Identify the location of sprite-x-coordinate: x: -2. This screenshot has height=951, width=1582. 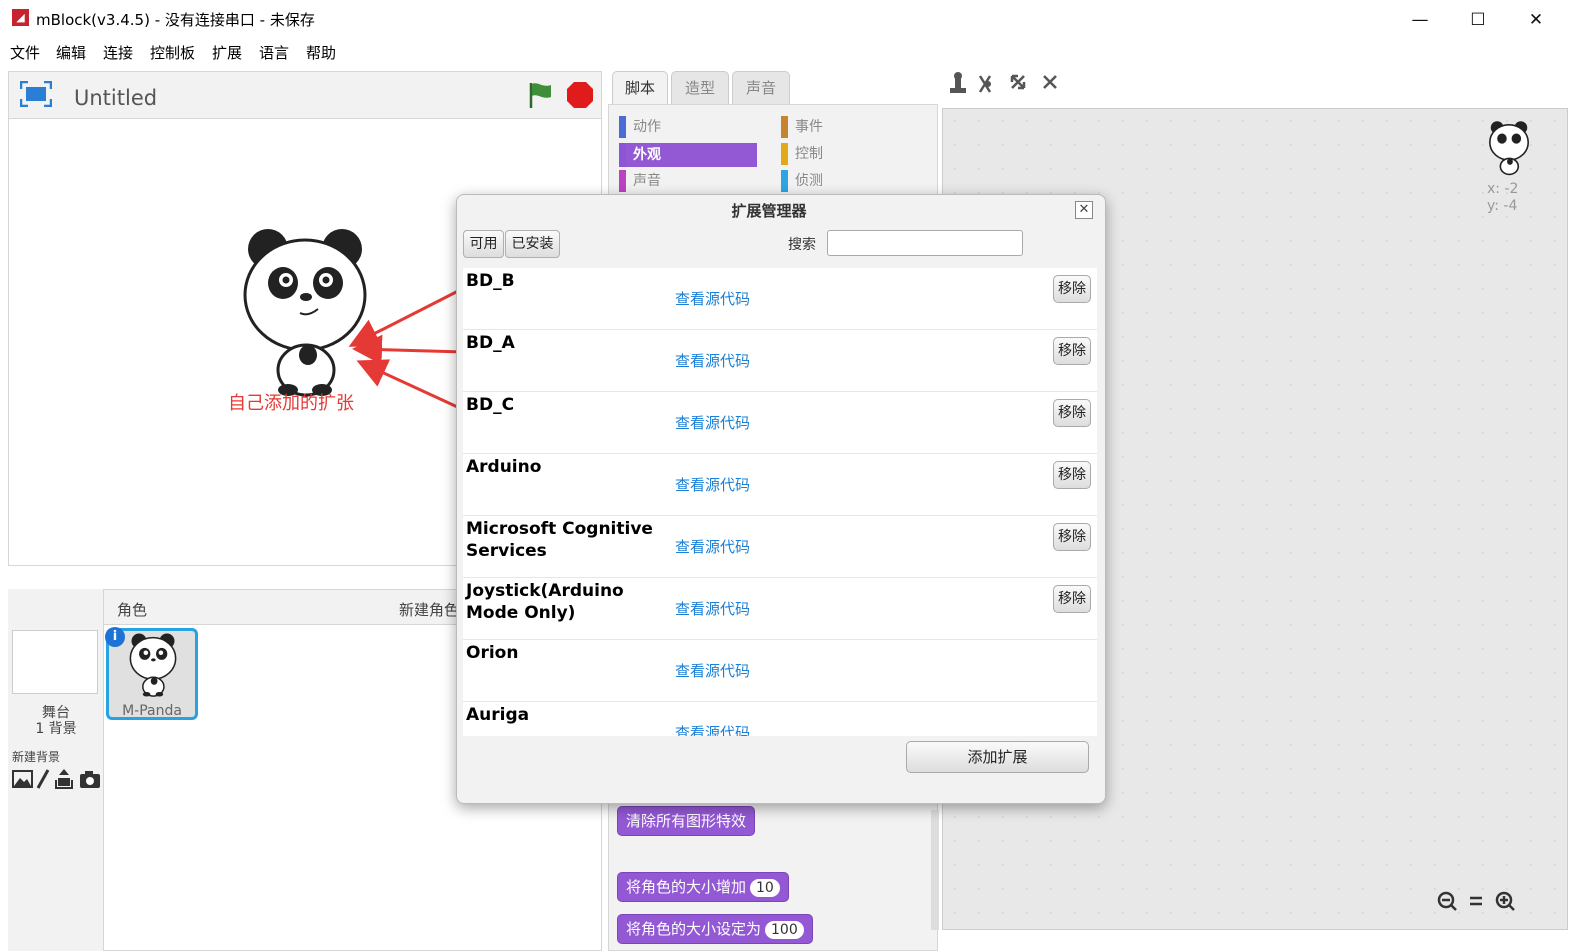
(1503, 189).